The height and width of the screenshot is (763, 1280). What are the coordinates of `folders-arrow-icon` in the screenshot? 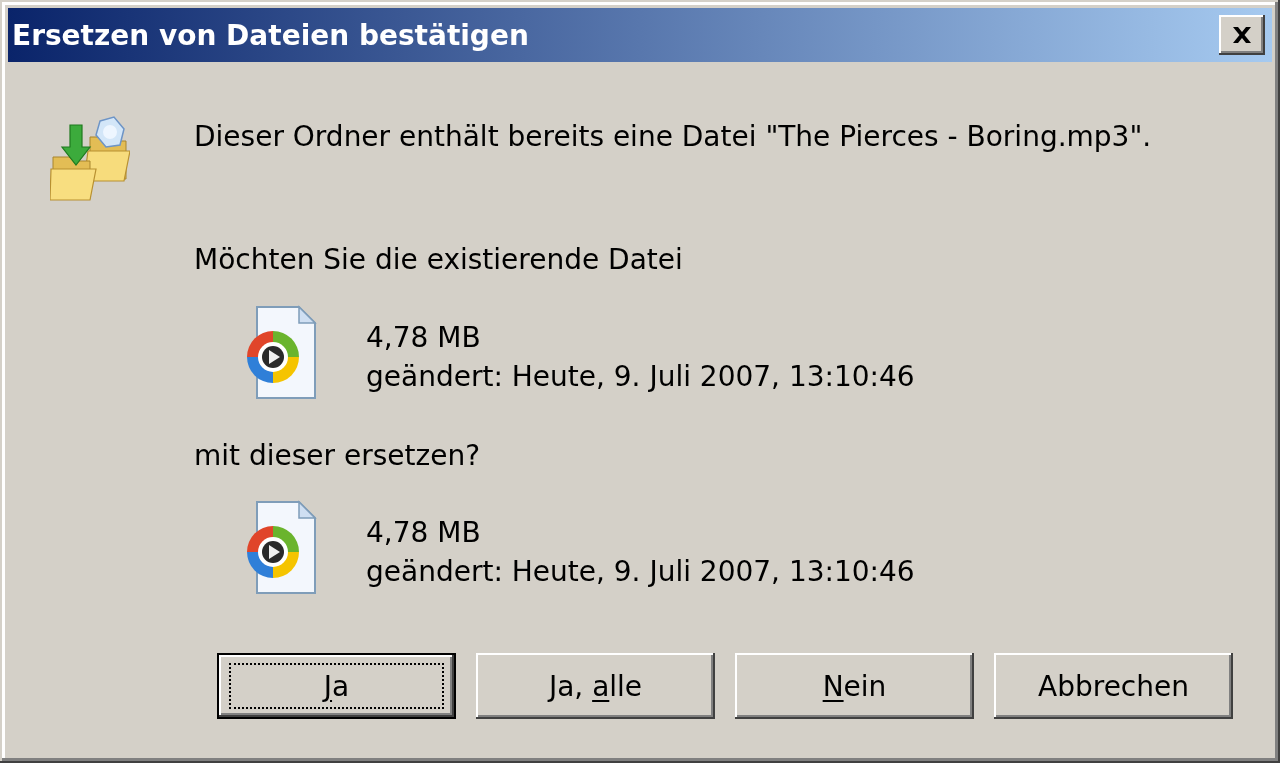 It's located at (90, 158).